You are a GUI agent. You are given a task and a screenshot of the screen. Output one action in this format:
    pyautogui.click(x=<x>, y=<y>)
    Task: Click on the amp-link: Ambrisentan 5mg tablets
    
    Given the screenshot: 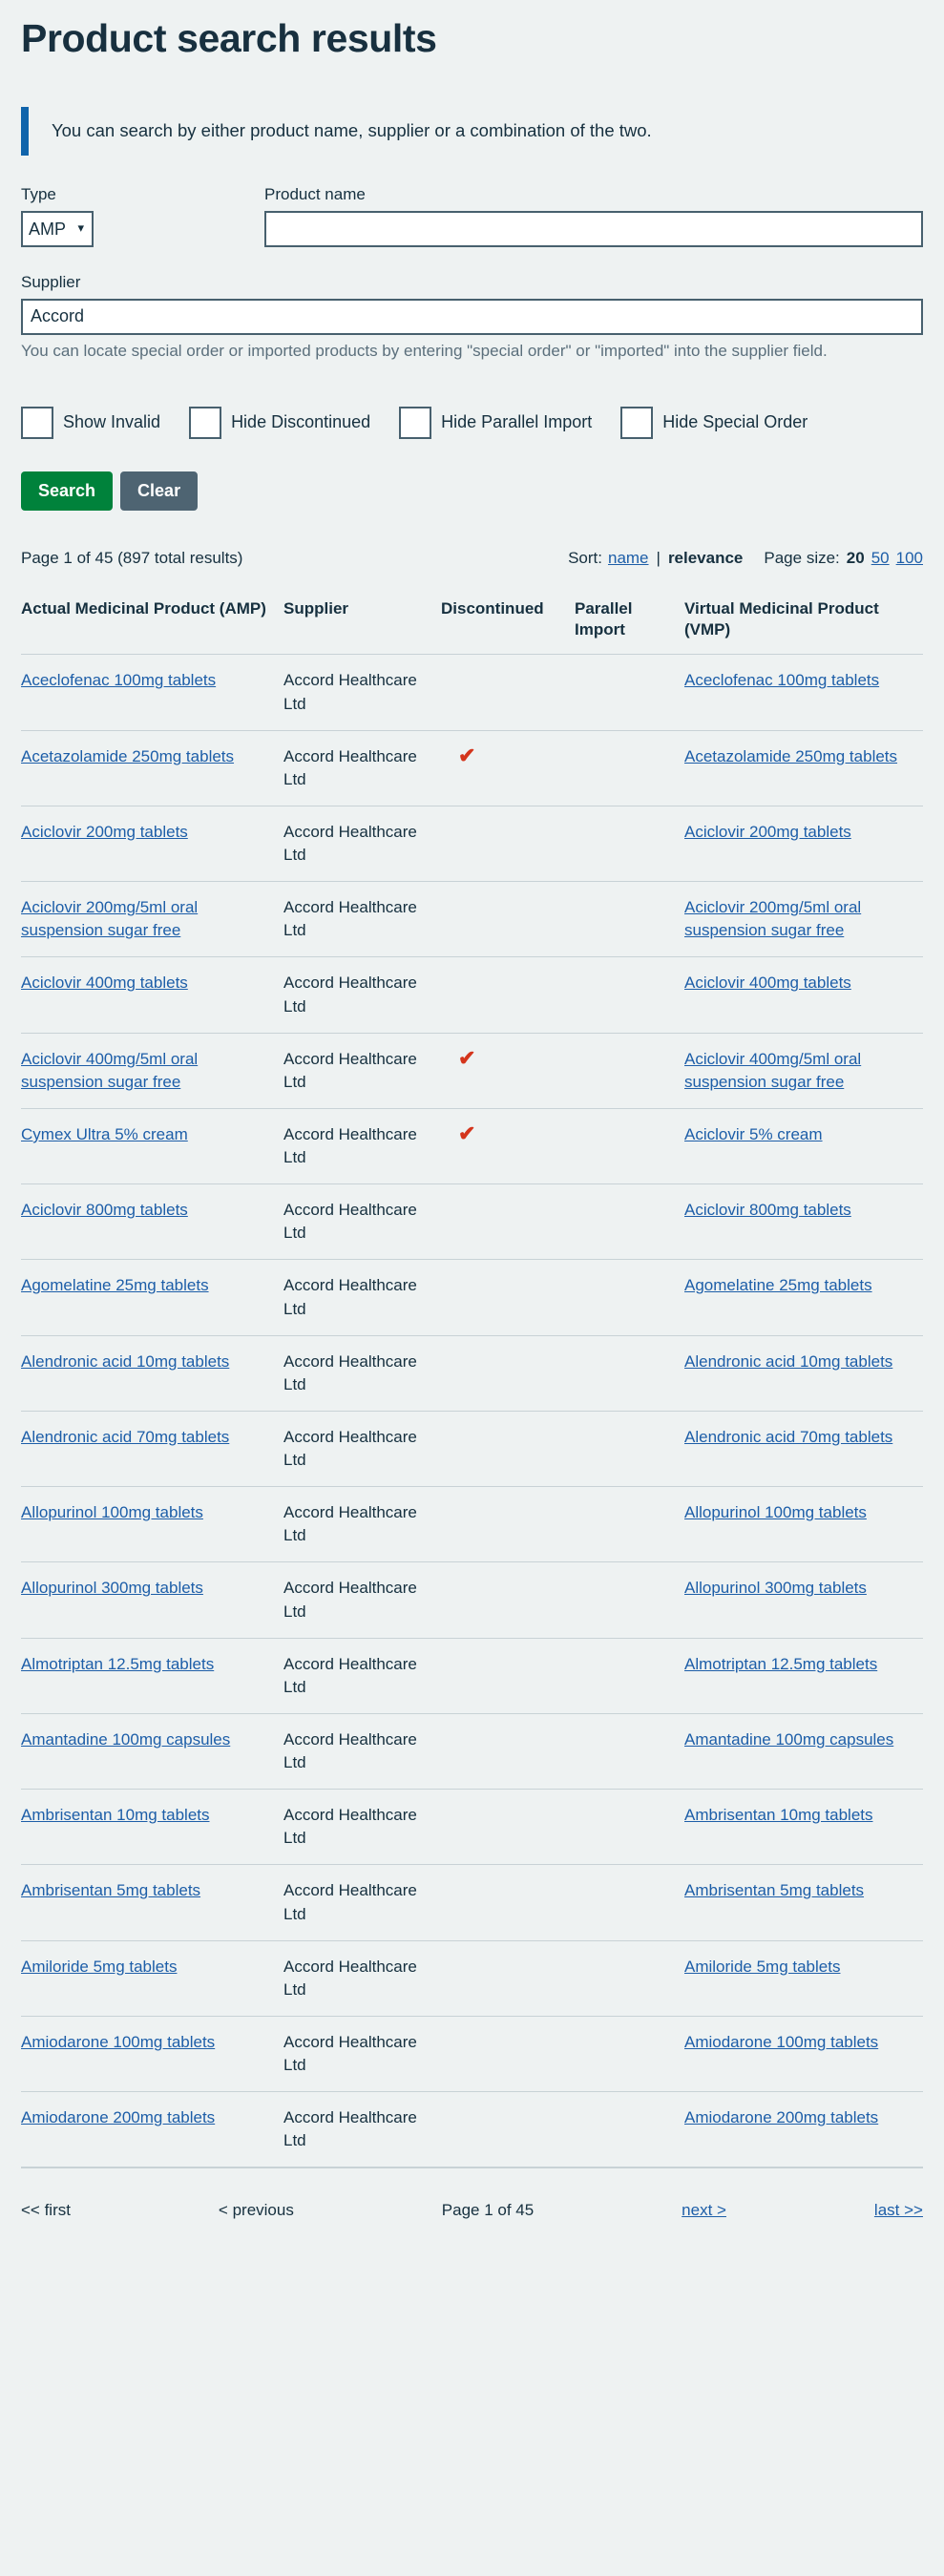 What is the action you would take?
    pyautogui.click(x=110, y=1890)
    